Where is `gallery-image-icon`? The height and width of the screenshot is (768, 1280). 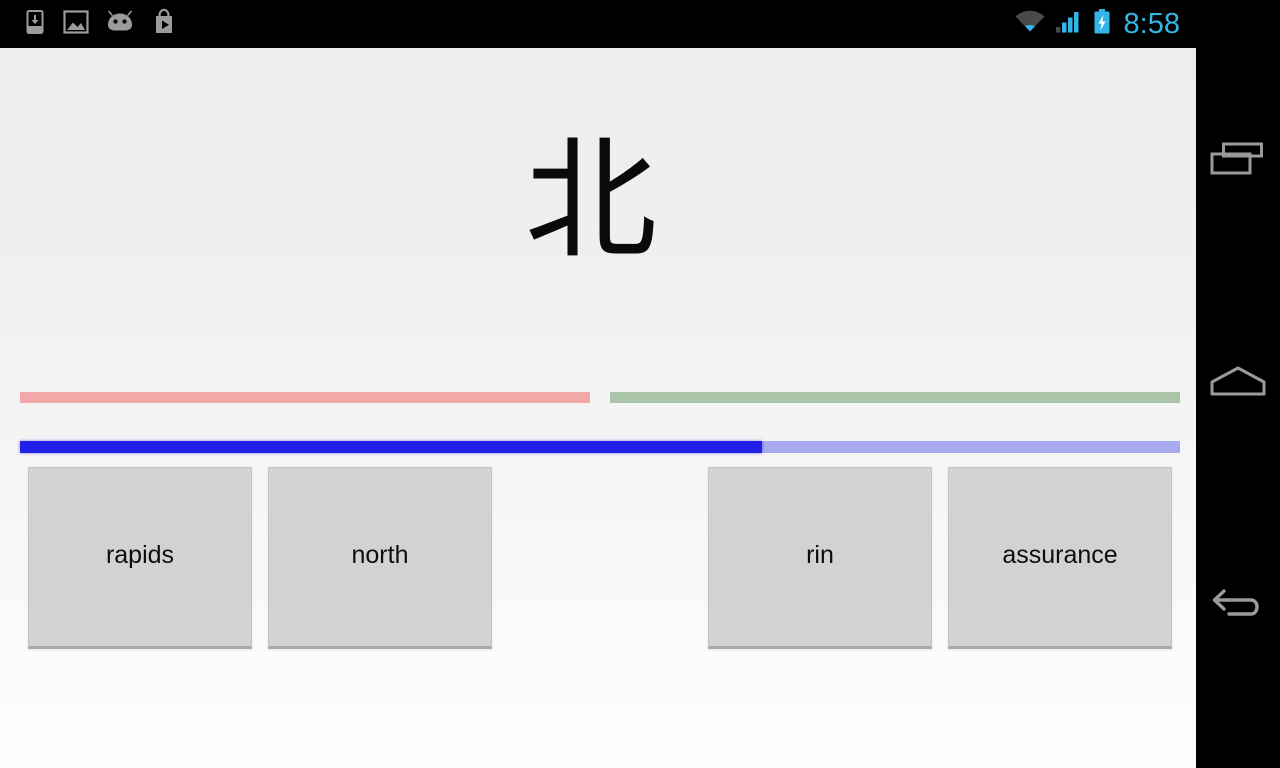 gallery-image-icon is located at coordinates (76, 24).